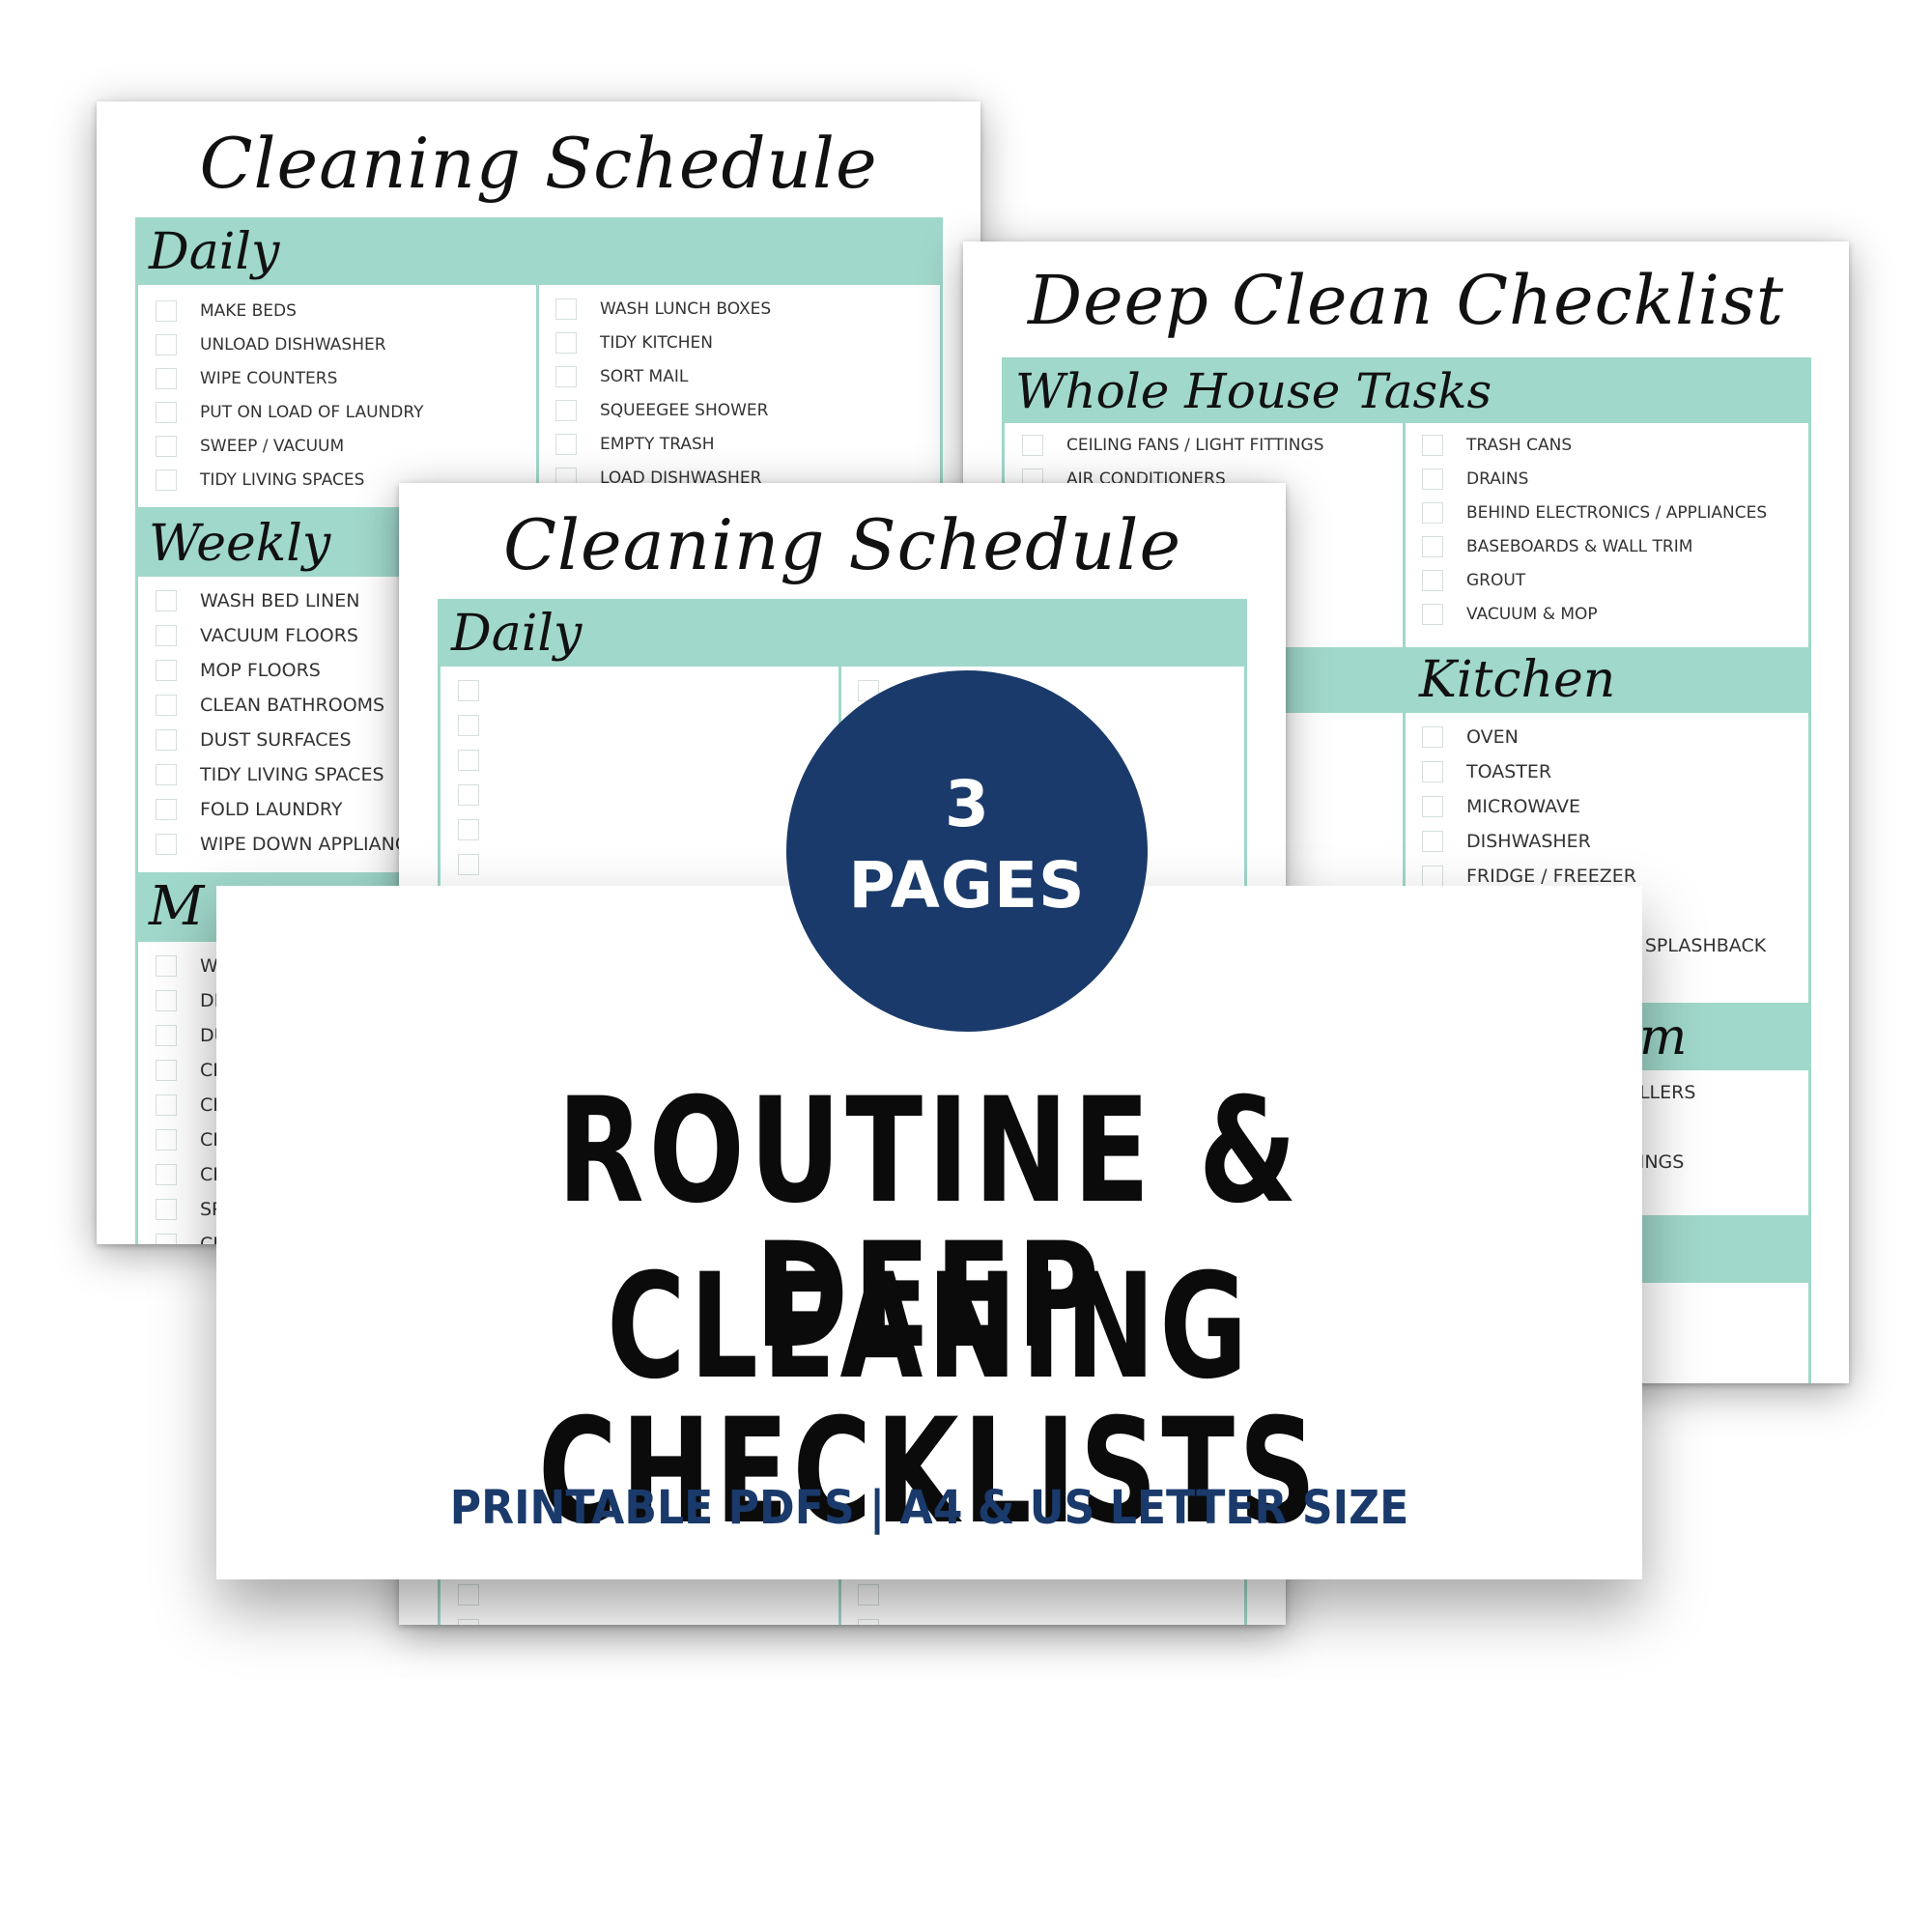 This screenshot has width=1932, height=1932. Describe the element at coordinates (279, 635) in the screenshot. I see `checklist-item-label: VACUUM FLOORS` at that location.